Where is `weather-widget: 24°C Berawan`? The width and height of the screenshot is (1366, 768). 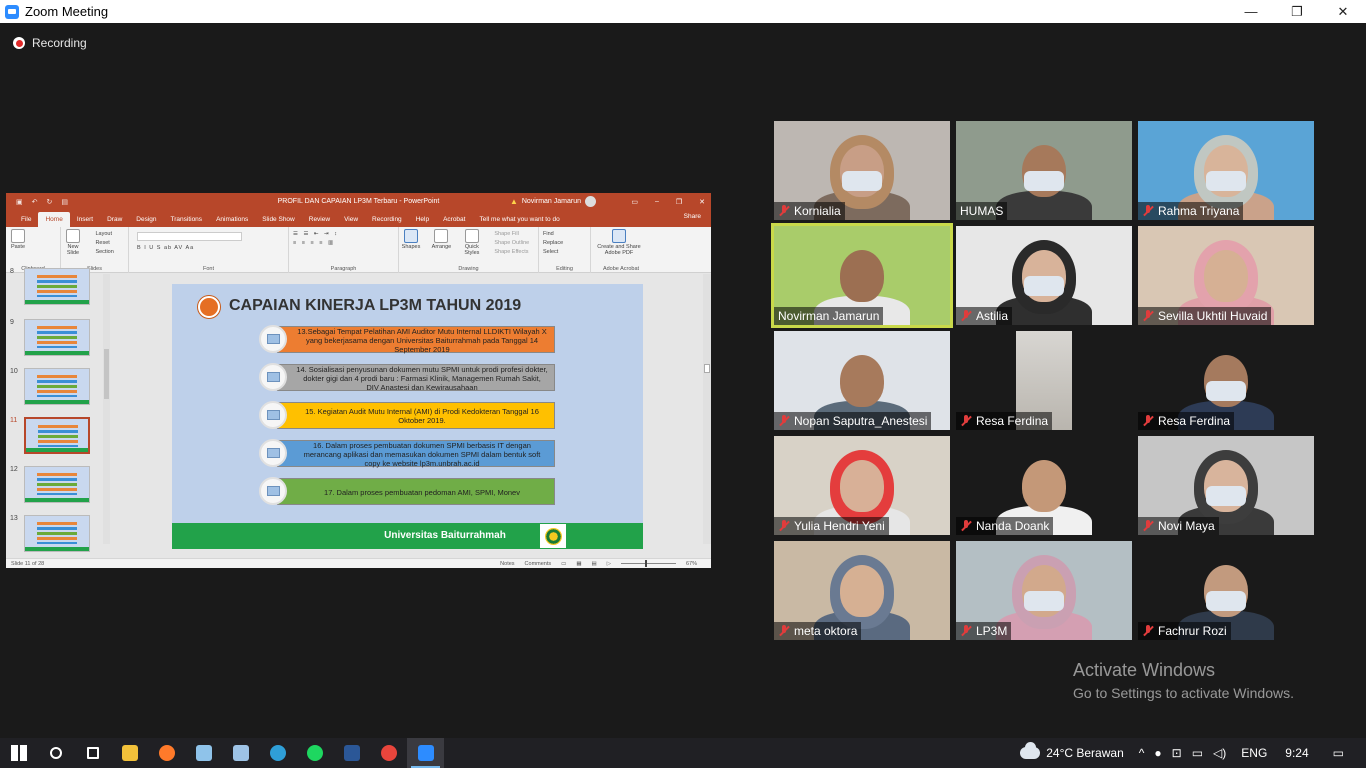
weather-widget: 24°C Berawan is located at coordinates (1072, 751).